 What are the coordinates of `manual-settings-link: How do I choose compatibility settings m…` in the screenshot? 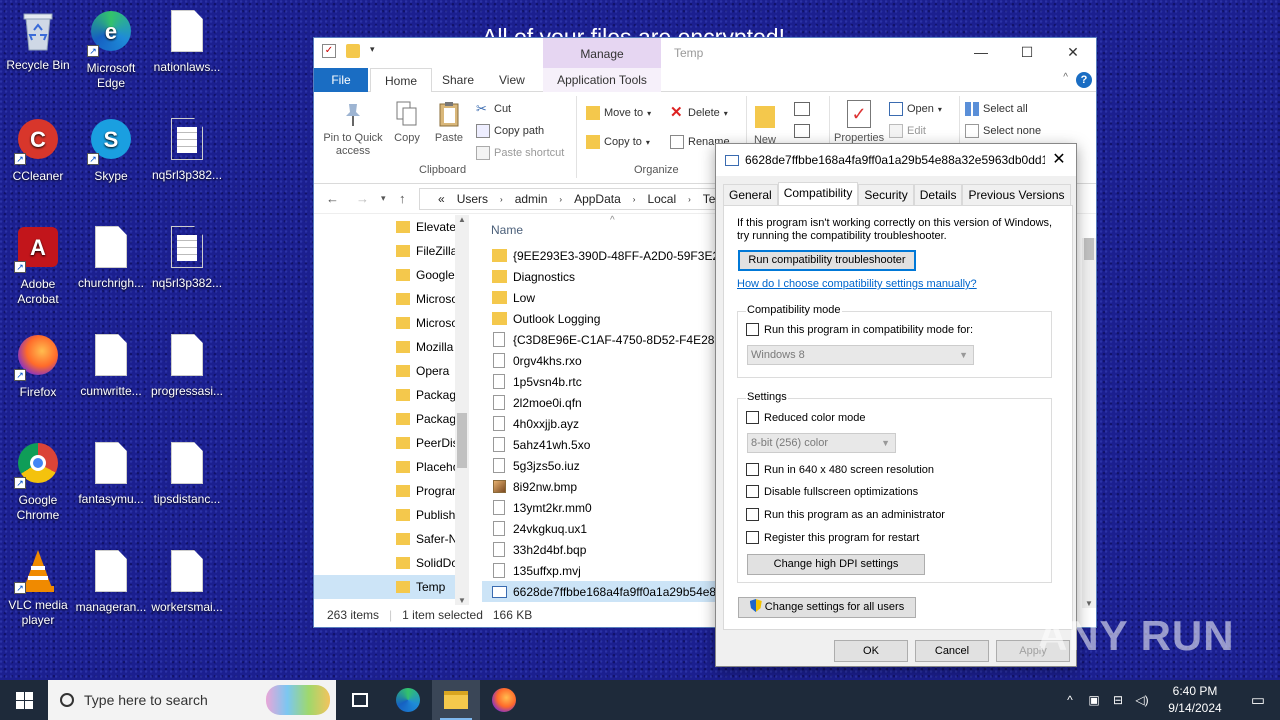 It's located at (857, 284).